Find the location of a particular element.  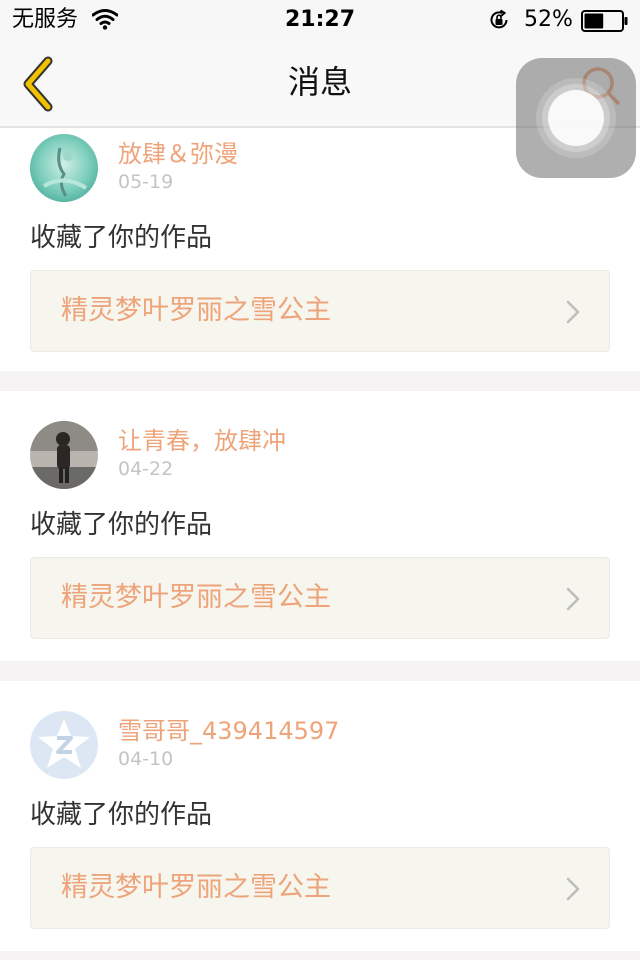

status-bar: 无服务 21:27 52% is located at coordinates (320, 20).